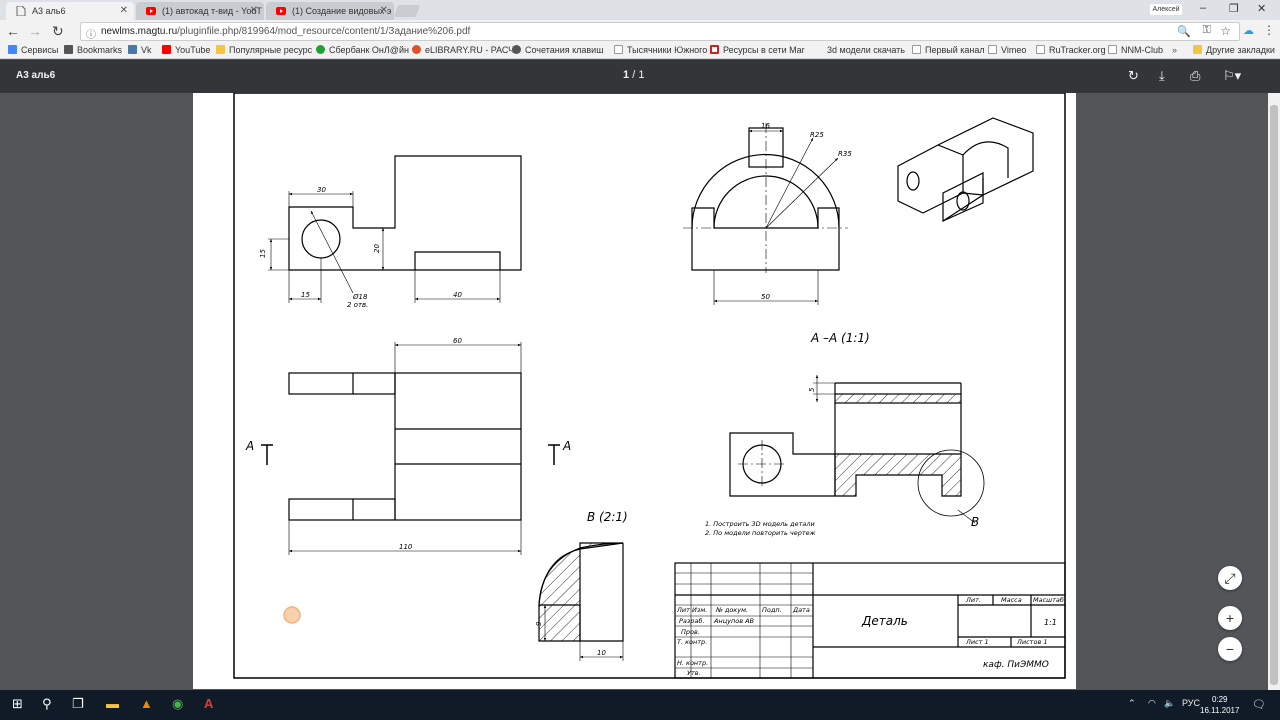 Image resolution: width=1280 pixels, height=720 pixels. Describe the element at coordinates (581, 592) in the screenshot. I see `detail-view` at that location.